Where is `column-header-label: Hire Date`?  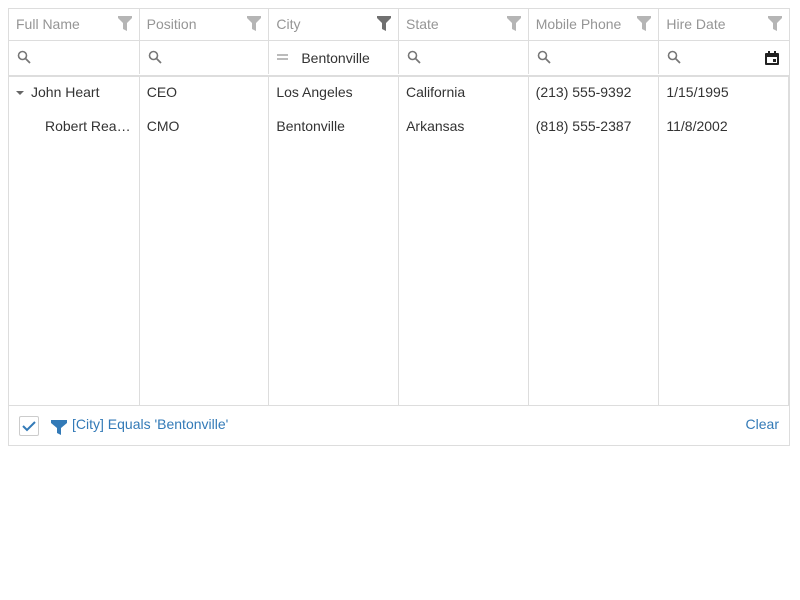
column-header-label: Hire Date is located at coordinates (696, 24).